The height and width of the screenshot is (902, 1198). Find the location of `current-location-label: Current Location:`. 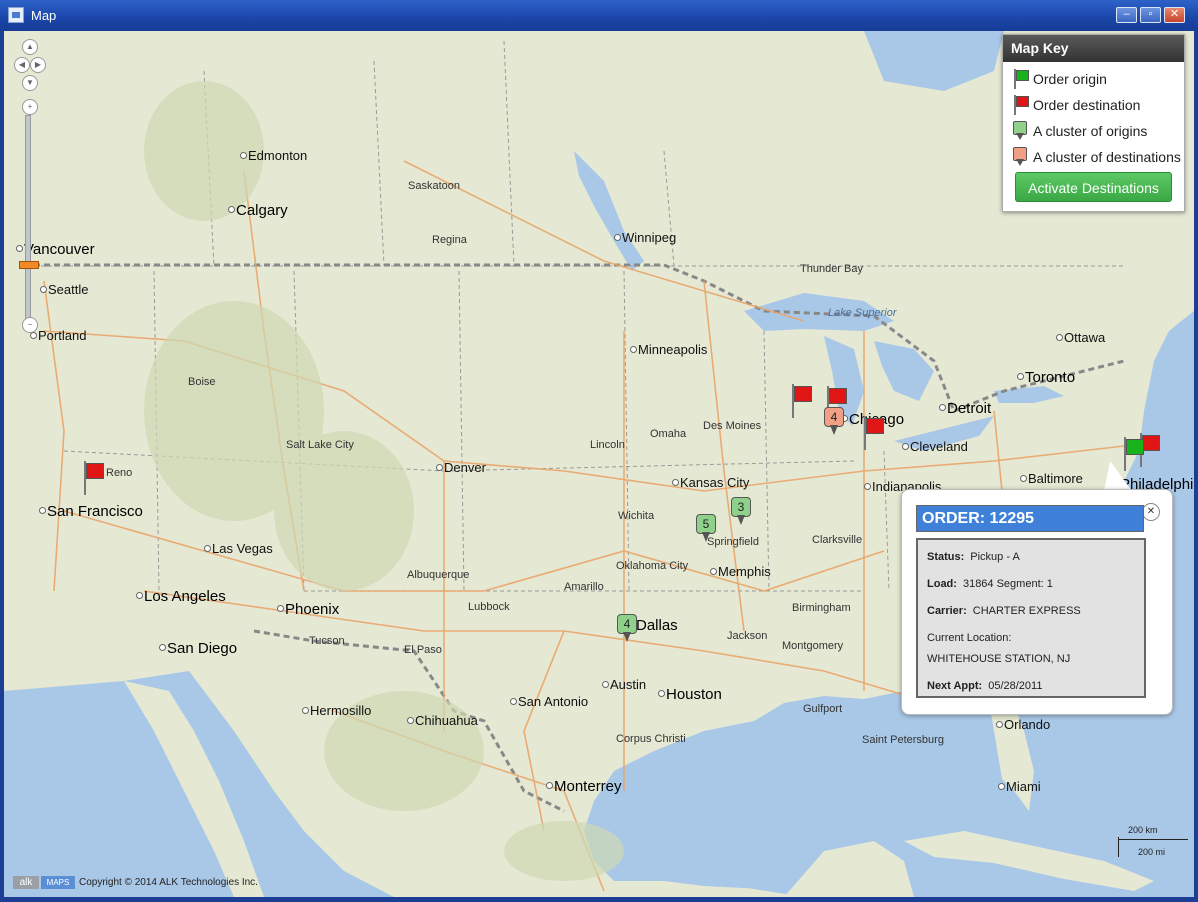

current-location-label: Current Location: is located at coordinates (969, 638).